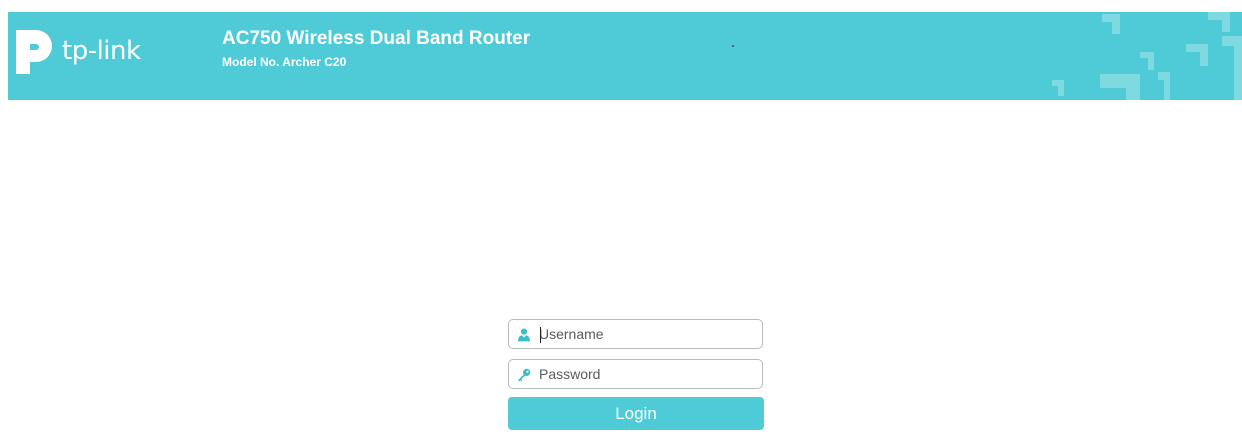 The height and width of the screenshot is (436, 1242). I want to click on header-pattern-decoration, so click(1147, 56).